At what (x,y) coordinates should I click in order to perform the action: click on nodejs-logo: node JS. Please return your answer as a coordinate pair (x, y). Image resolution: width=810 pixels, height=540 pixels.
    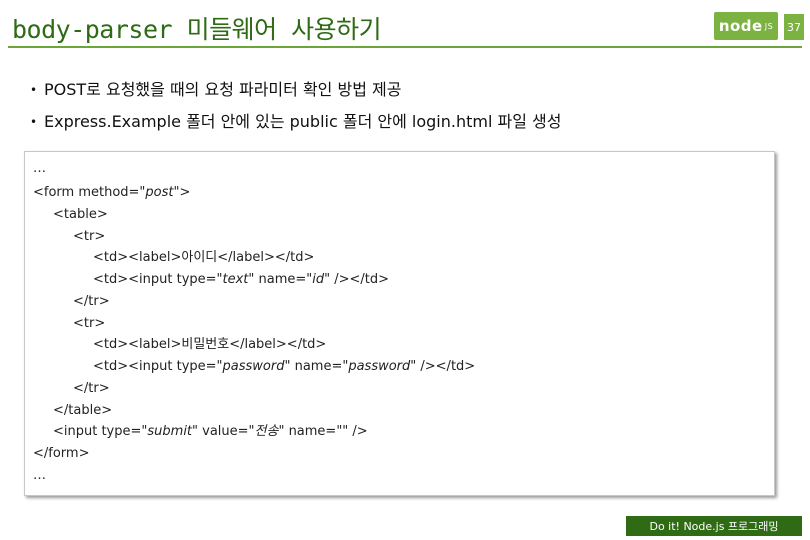
    Looking at the image, I should click on (746, 26).